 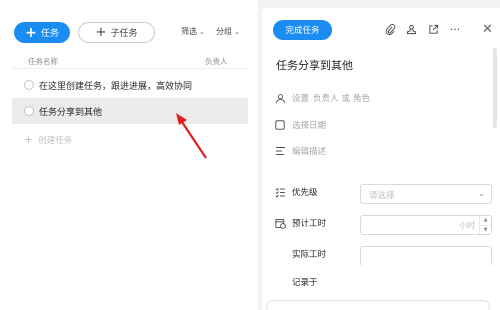 What do you see at coordinates (346, 99) in the screenshot?
I see `or-label: 或` at bounding box center [346, 99].